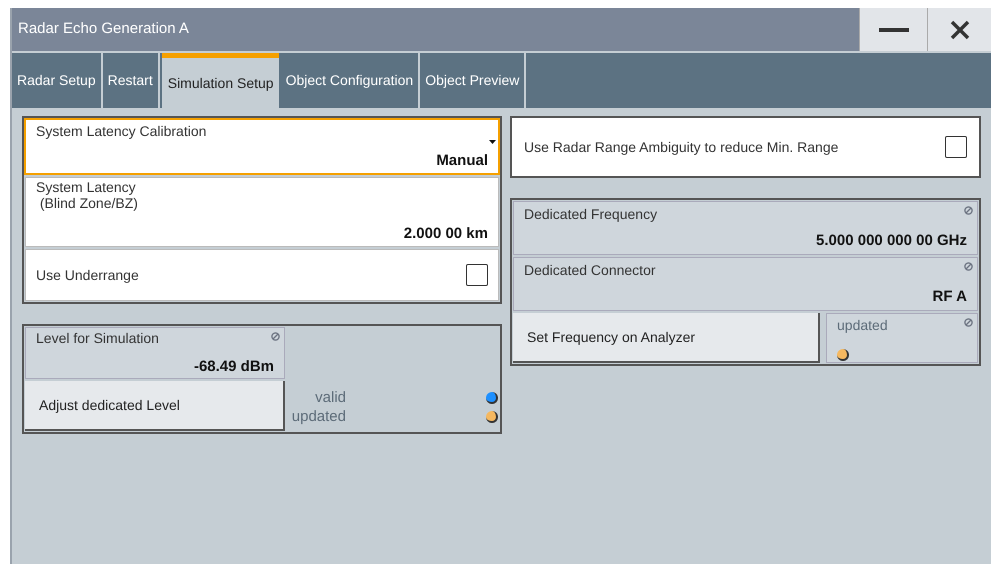 This screenshot has width=991, height=564. I want to click on field-label: Level for Simulation, so click(98, 338).